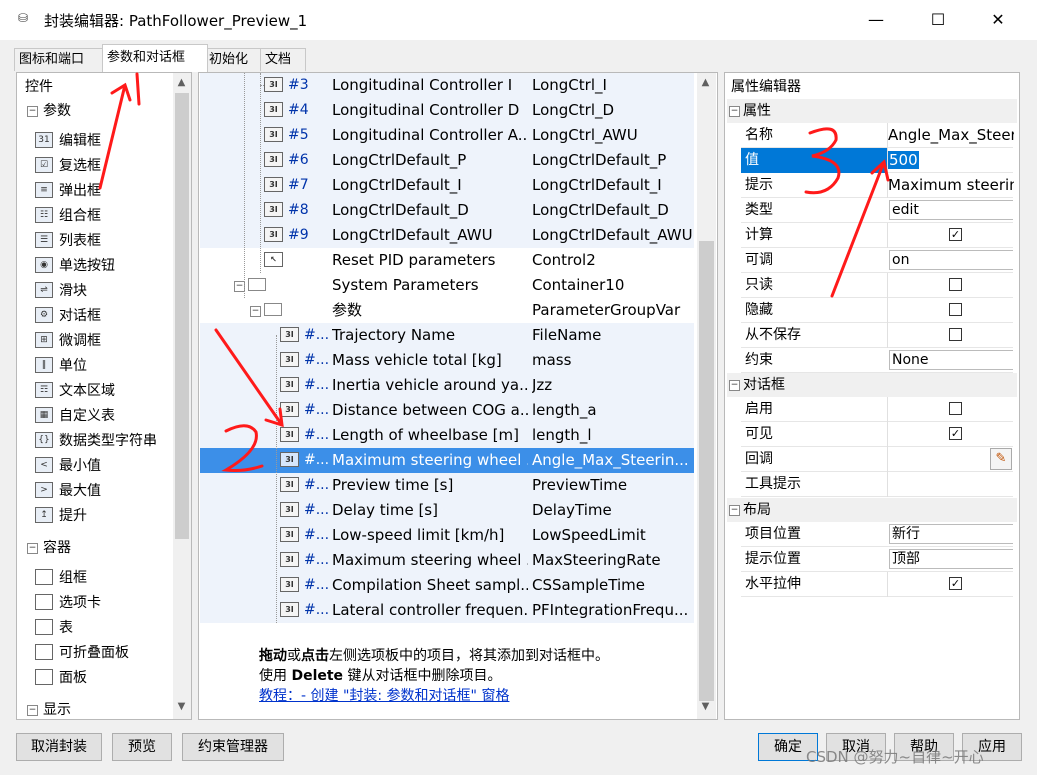 The height and width of the screenshot is (775, 1037). What do you see at coordinates (447, 310) in the screenshot?
I see `tree-row: − 参数 ParameterGroupVar` at bounding box center [447, 310].